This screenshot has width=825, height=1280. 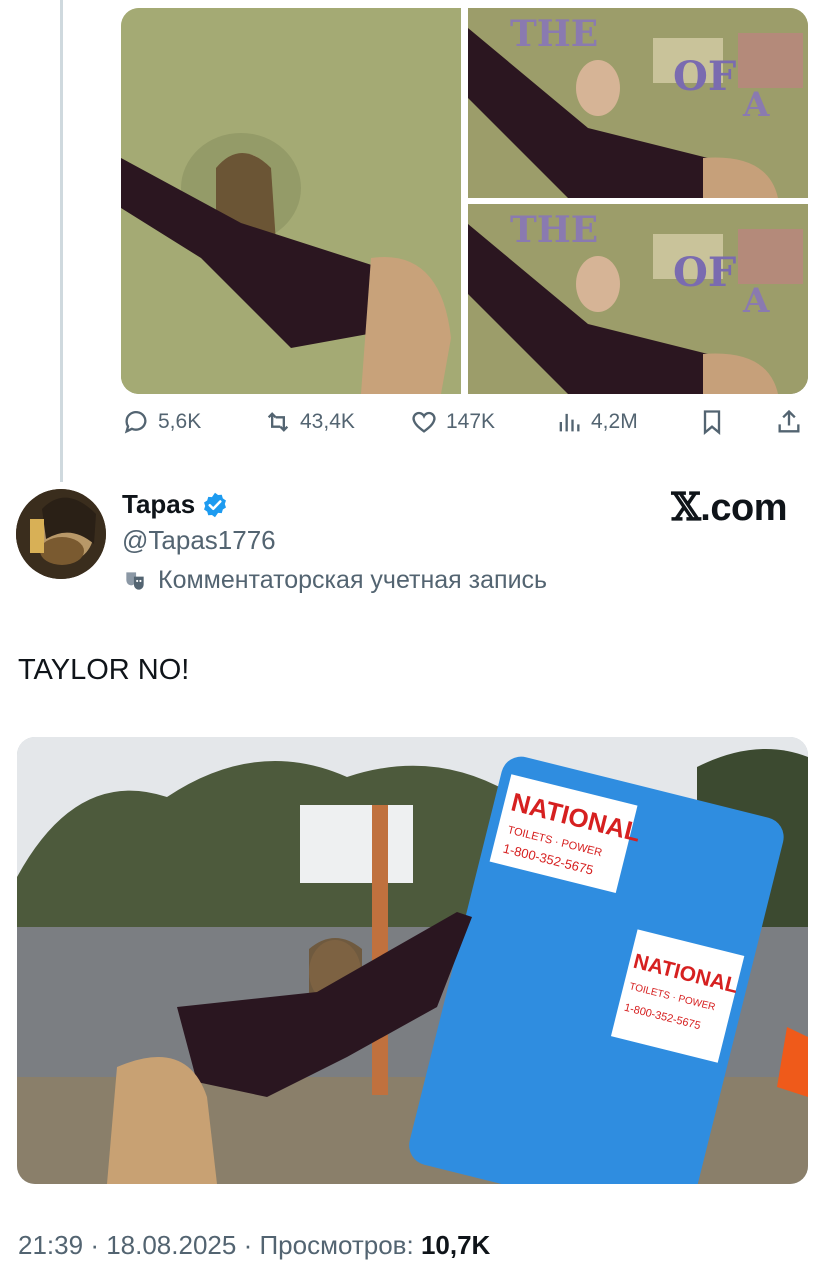 I want to click on reply-button: 5,6K, so click(x=161, y=422).